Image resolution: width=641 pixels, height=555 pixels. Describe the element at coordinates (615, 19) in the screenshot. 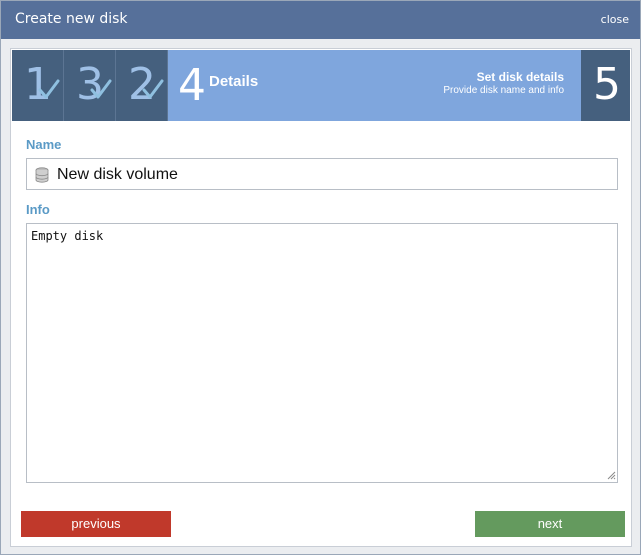

I see `close-button: close` at that location.